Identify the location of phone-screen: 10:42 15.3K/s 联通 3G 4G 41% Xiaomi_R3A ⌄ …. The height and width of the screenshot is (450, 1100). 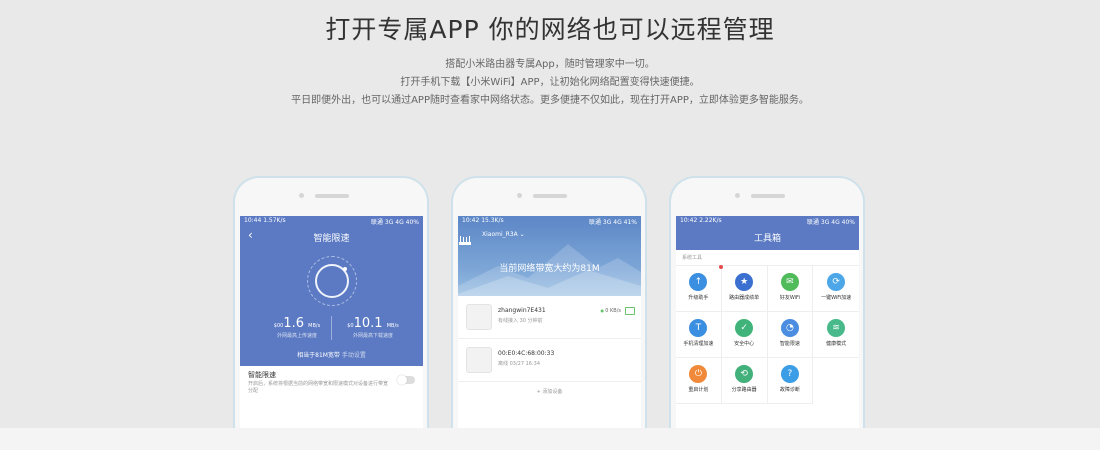
(549, 323).